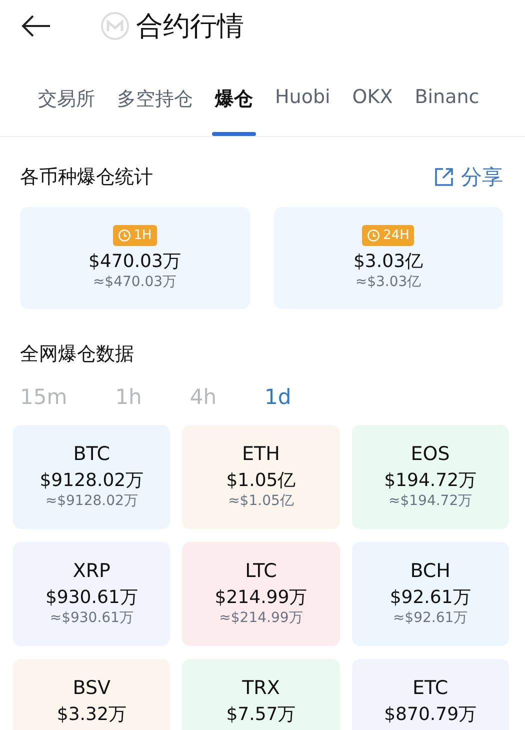 This screenshot has width=525, height=730. What do you see at coordinates (430, 688) in the screenshot?
I see `coin-symbol: ETC` at bounding box center [430, 688].